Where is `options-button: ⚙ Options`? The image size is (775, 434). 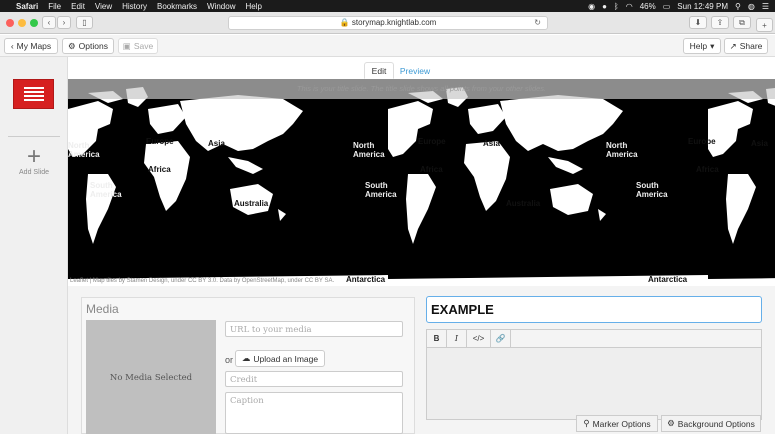
options-button: ⚙ Options is located at coordinates (88, 46).